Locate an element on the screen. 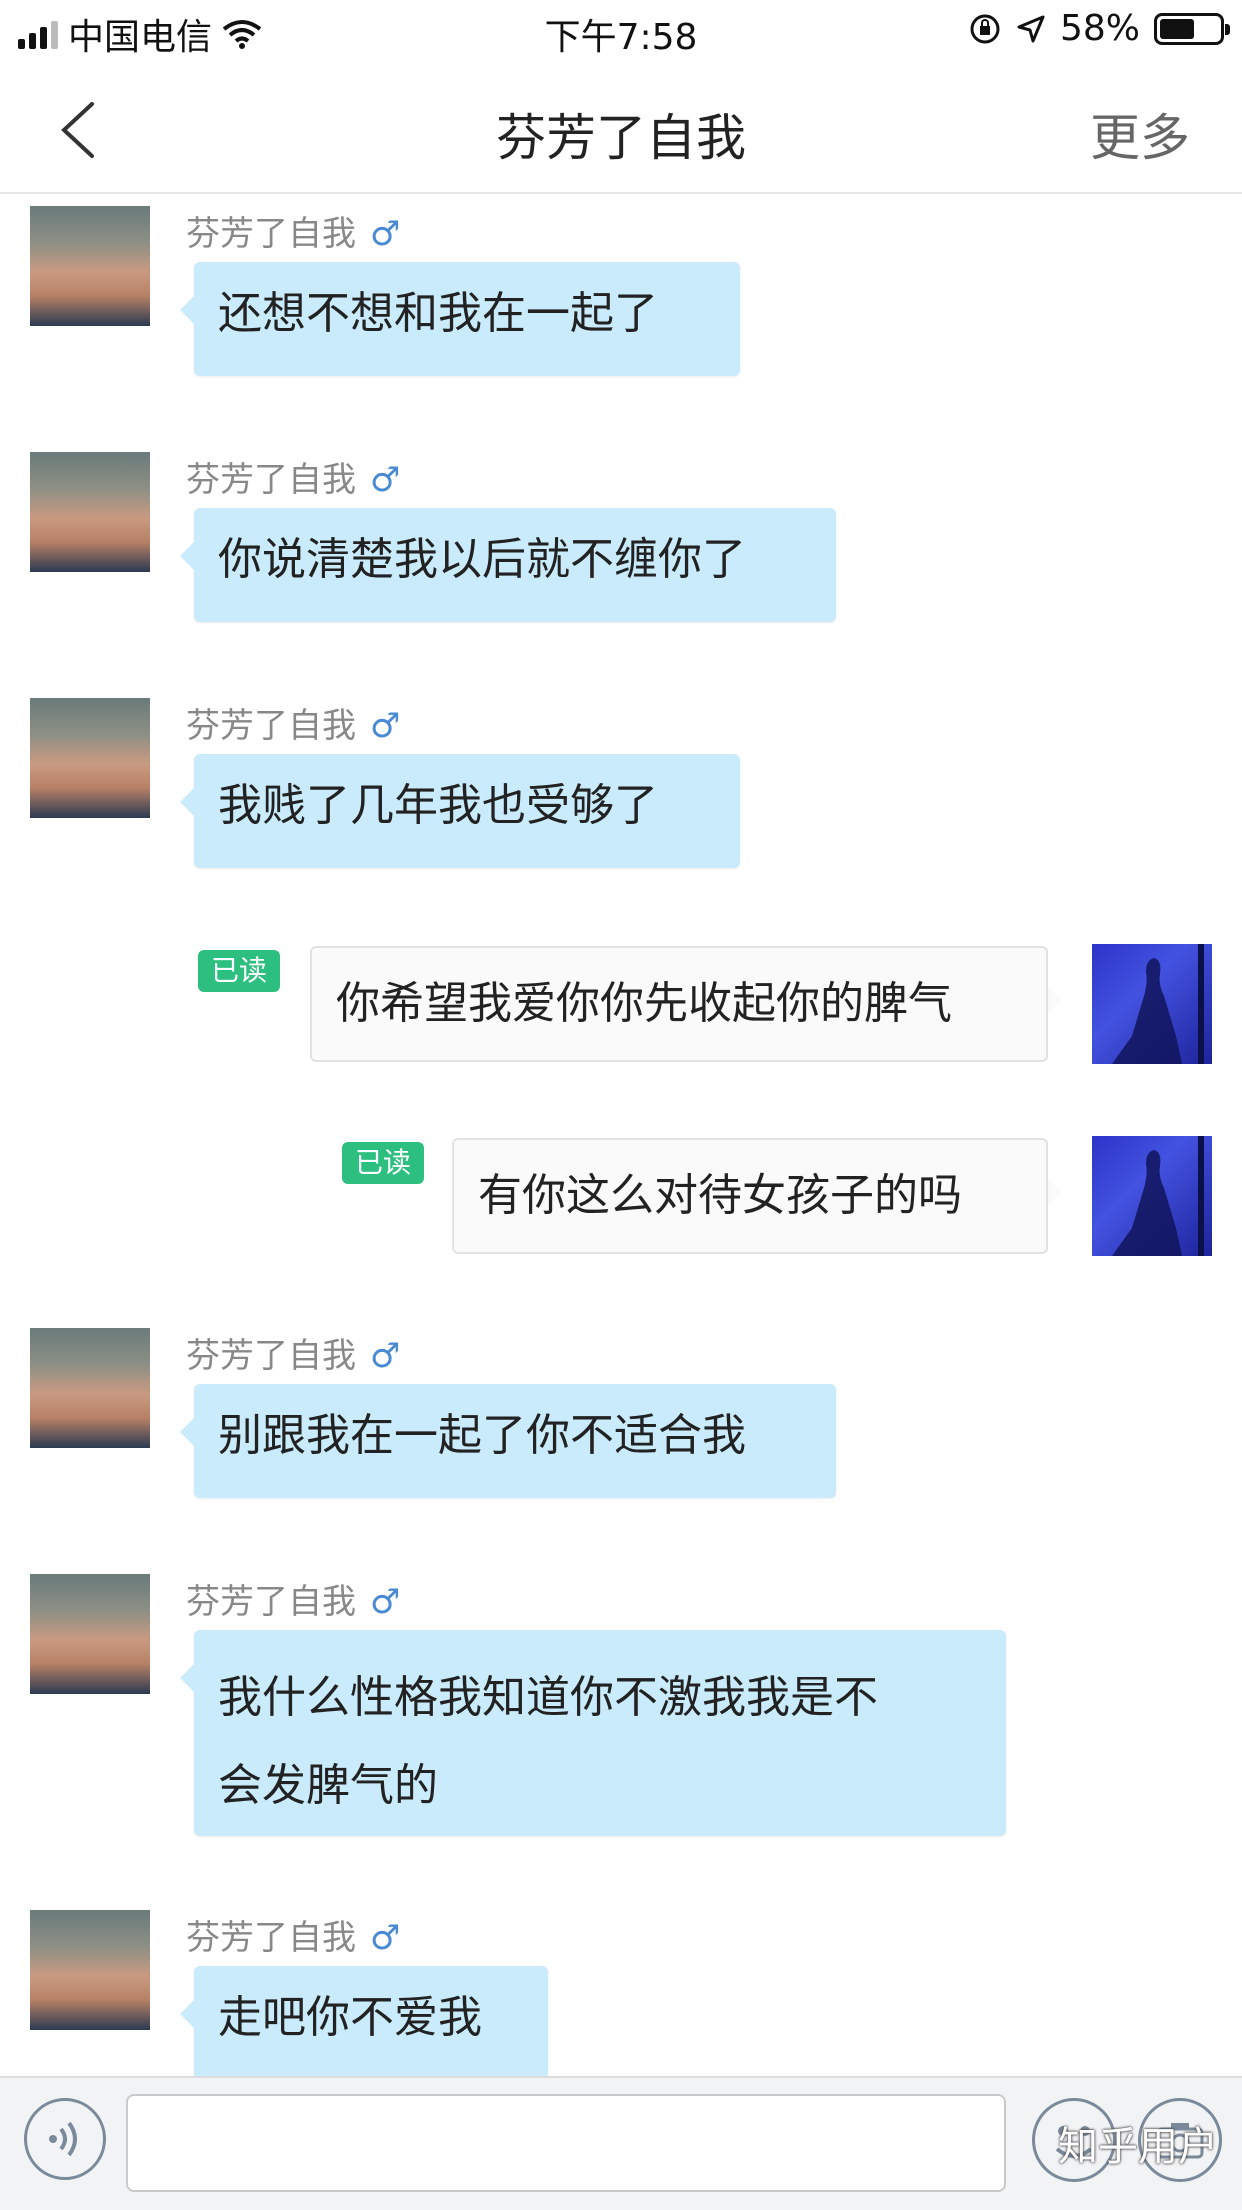 The width and height of the screenshot is (1242, 2210). outgoing-message-bubble: 你希望我爱你你先收起你的脾气 is located at coordinates (686, 1004).